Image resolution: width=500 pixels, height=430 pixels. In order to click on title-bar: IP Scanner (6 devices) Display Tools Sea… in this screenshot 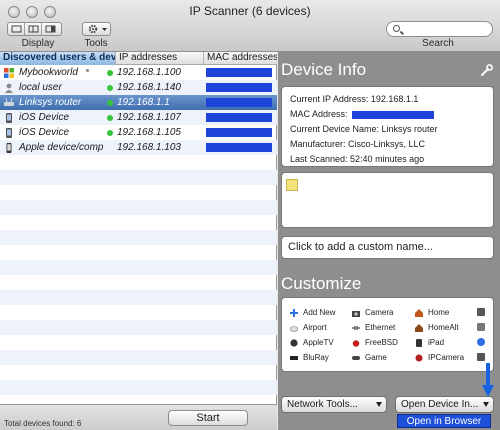, I will do `click(250, 26)`.